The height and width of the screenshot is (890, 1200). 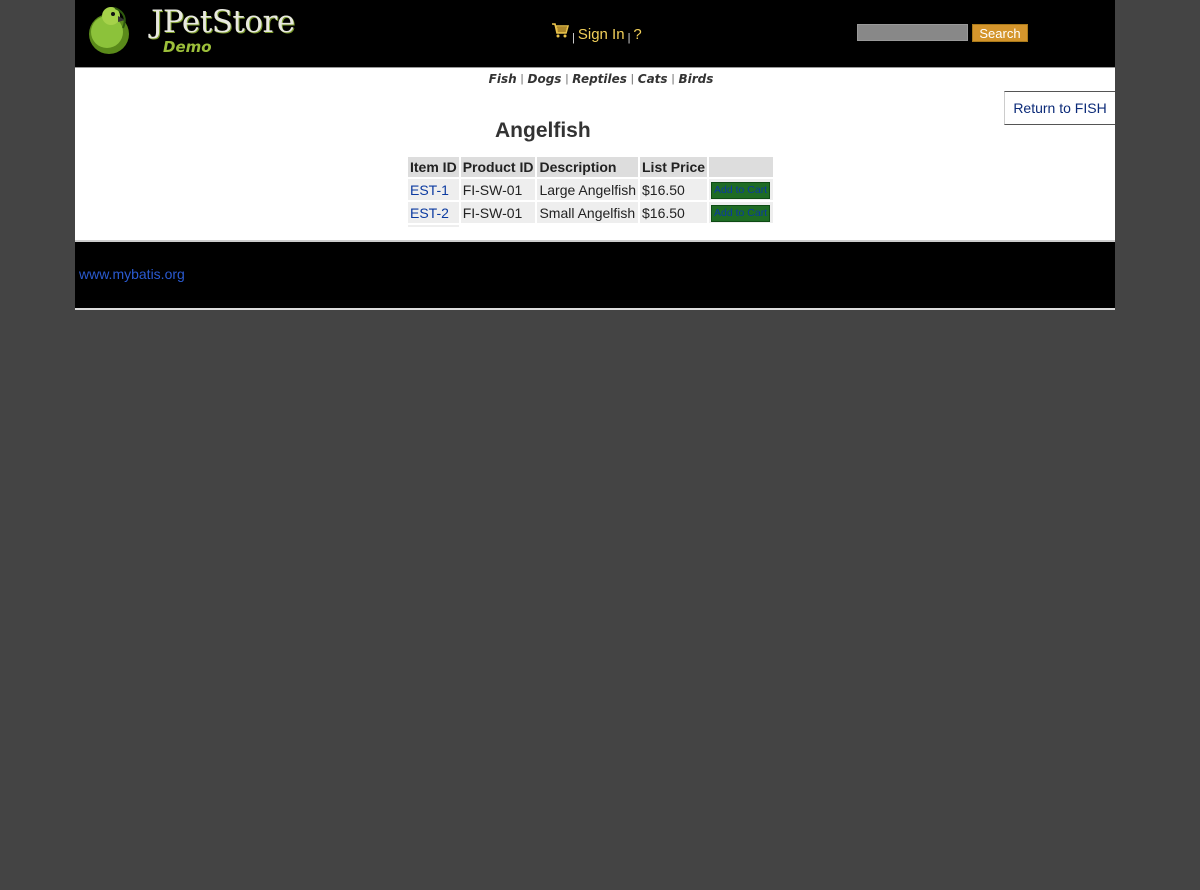 I want to click on column-header-action, so click(x=741, y=167).